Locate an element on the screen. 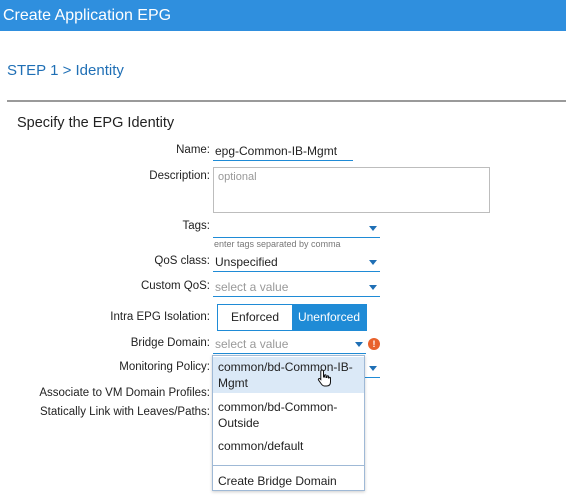  tags-hint: enter tags separated by comma is located at coordinates (277, 244).